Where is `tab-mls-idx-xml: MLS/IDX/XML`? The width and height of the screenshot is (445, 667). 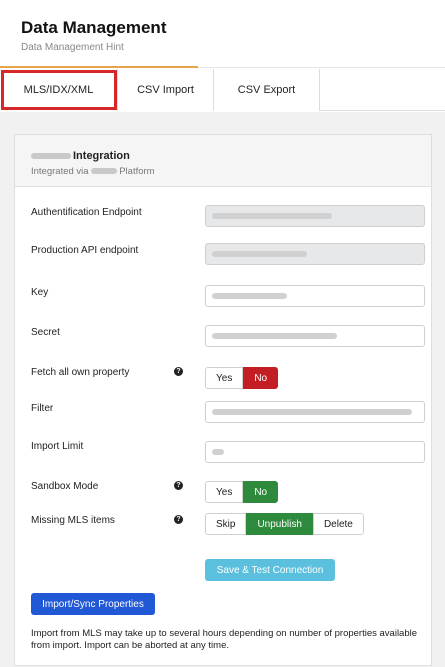
tab-mls-idx-xml: MLS/IDX/XML is located at coordinates (59, 90).